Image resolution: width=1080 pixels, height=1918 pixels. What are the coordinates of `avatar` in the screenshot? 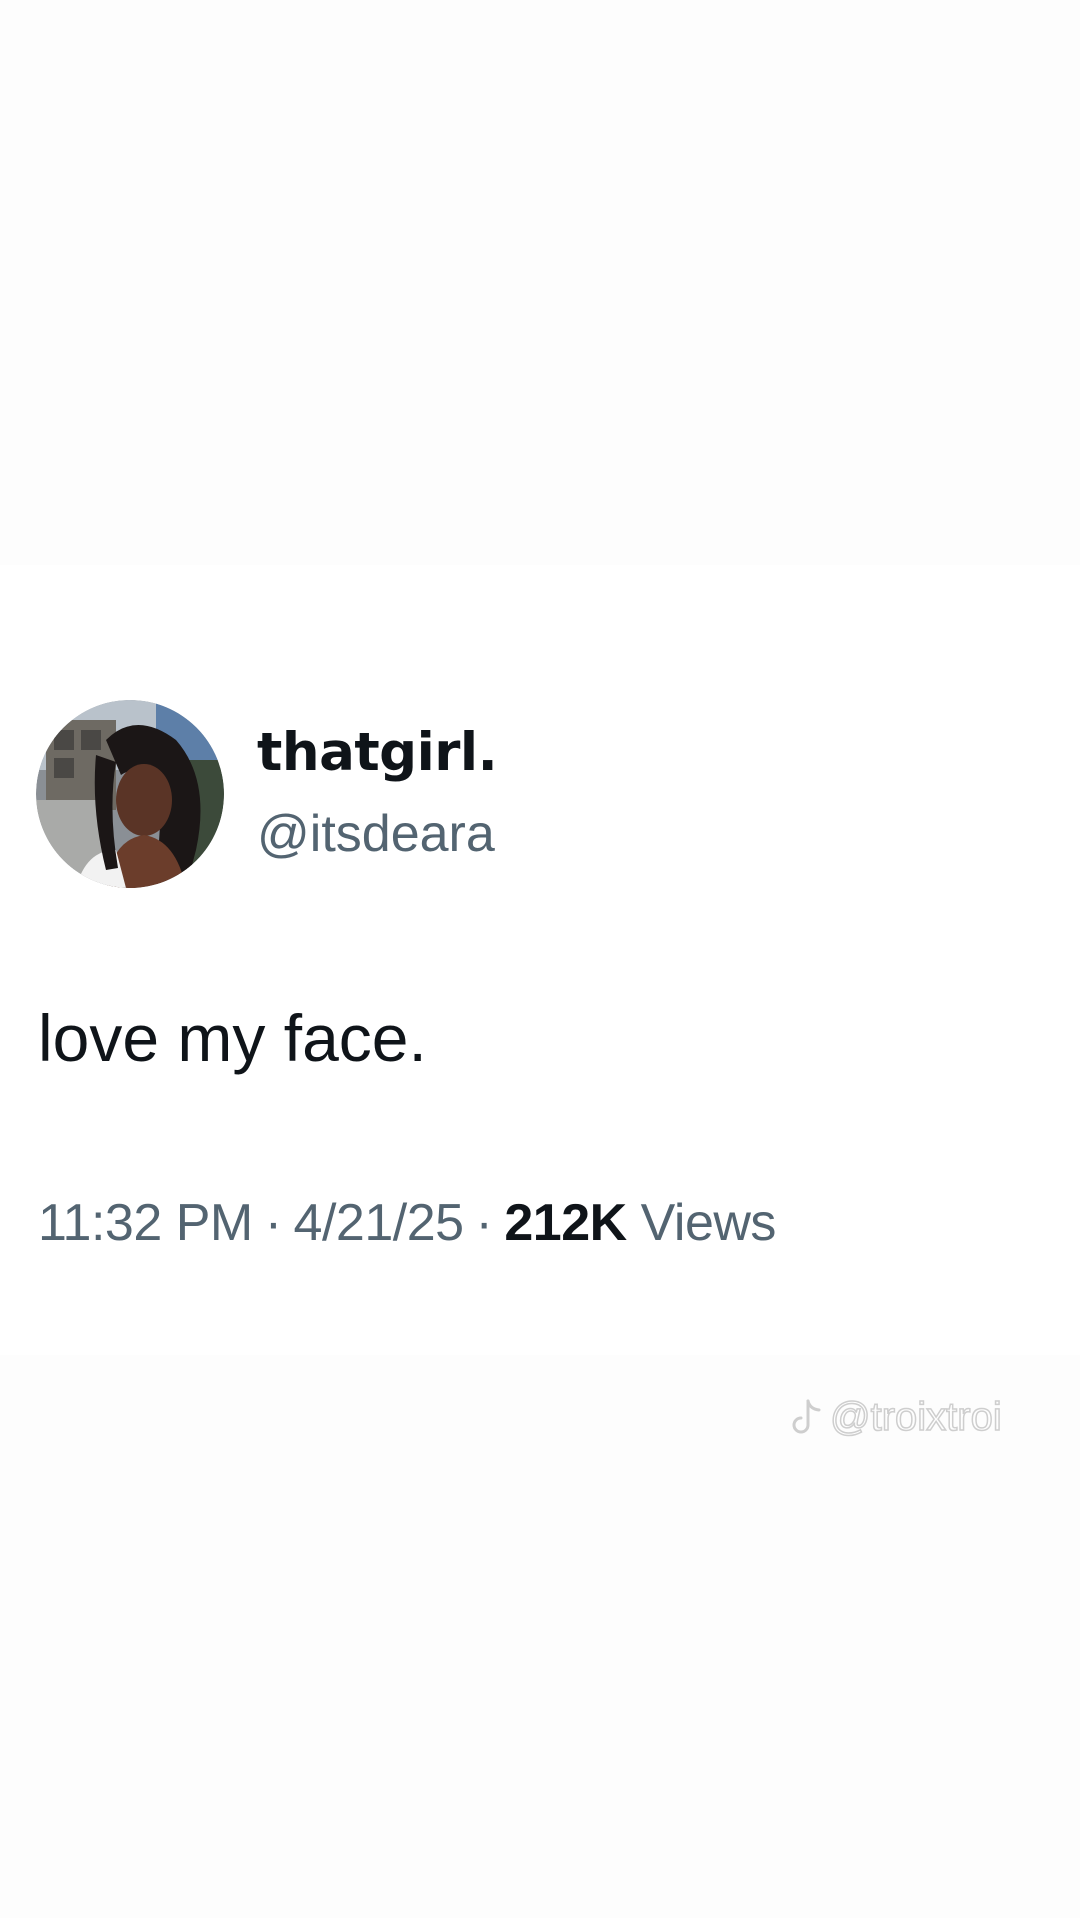 It's located at (130, 794).